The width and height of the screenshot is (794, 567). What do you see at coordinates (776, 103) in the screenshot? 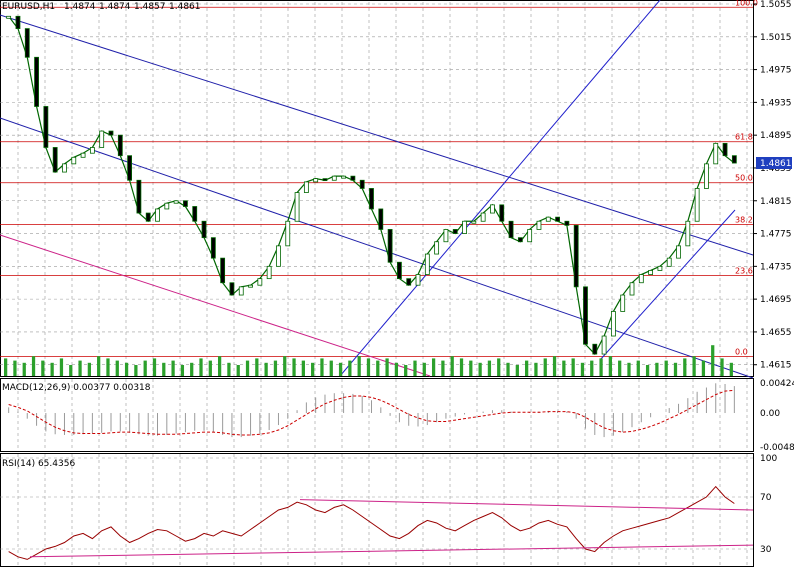
I see `price-tick-label: 1.4935` at bounding box center [776, 103].